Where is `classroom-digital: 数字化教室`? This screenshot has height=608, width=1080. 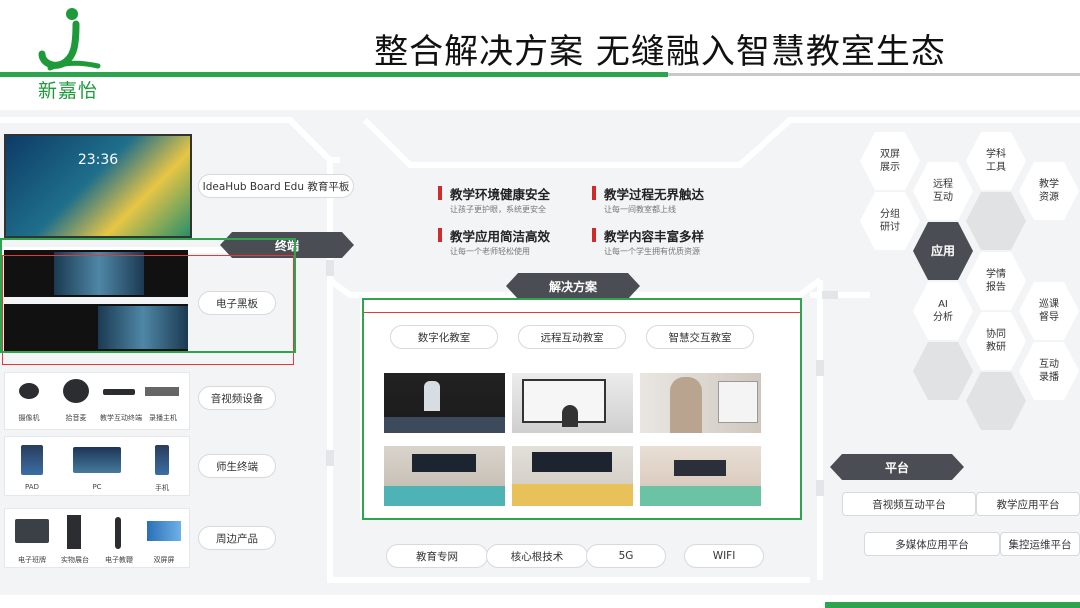
classroom-digital: 数字化教室 is located at coordinates (444, 337).